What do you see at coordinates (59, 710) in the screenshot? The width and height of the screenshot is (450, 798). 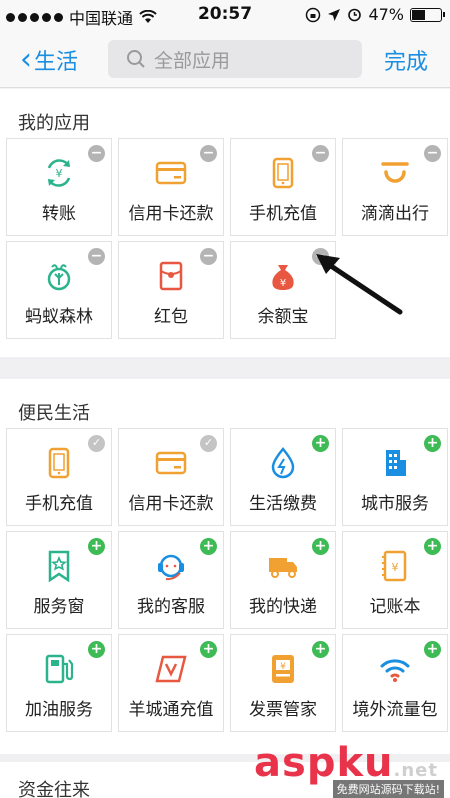 I see `app-label: 加油服务` at bounding box center [59, 710].